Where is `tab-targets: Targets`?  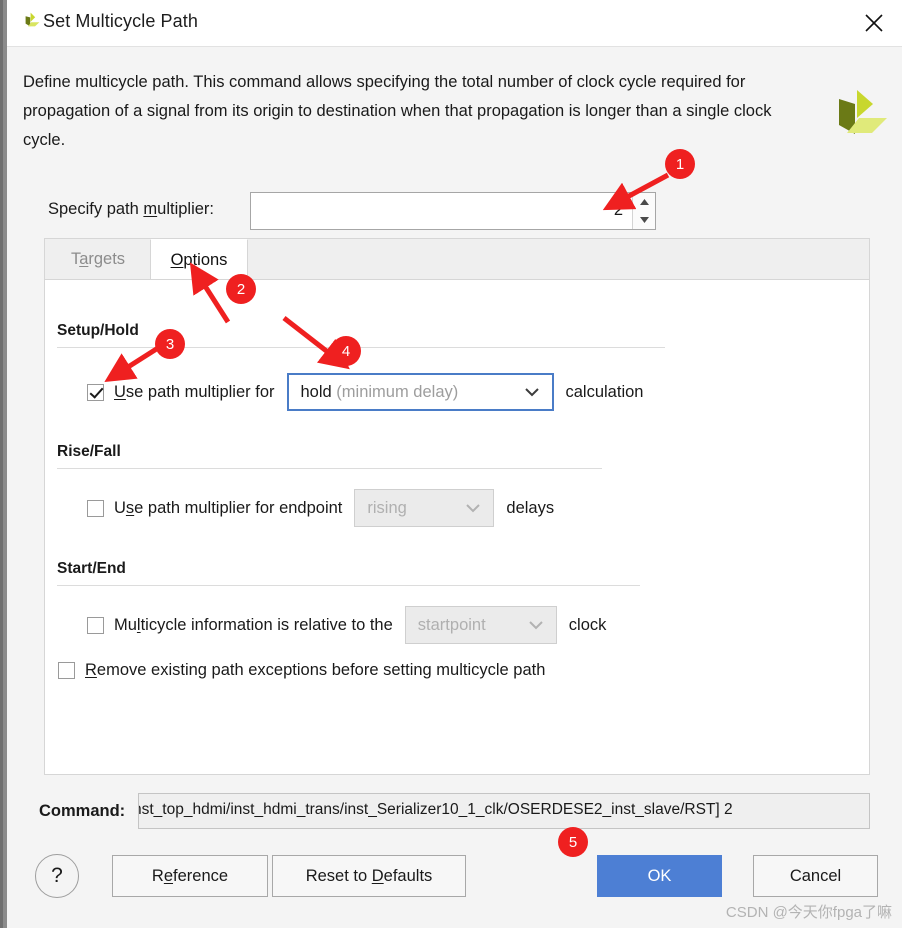 tab-targets: Targets is located at coordinates (98, 259).